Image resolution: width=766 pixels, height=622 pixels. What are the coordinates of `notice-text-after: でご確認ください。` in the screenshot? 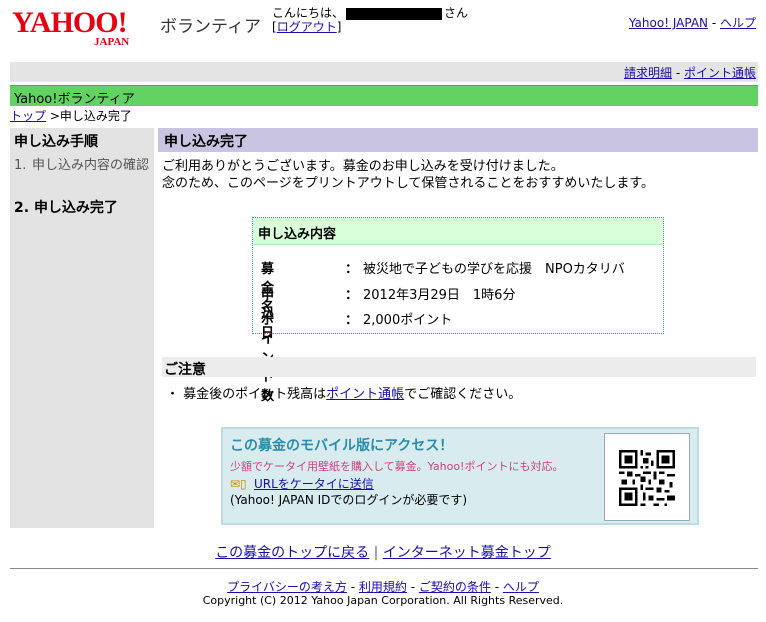 It's located at (463, 394).